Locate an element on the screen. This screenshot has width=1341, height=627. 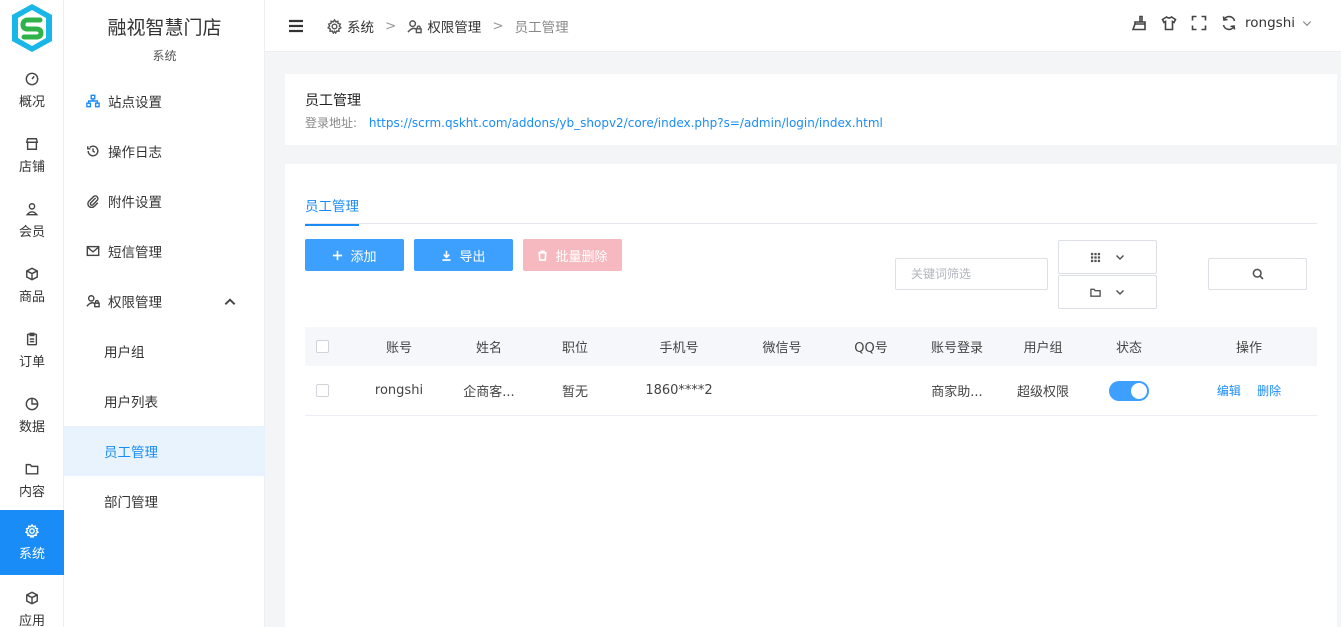
mail-icon is located at coordinates (93, 251).